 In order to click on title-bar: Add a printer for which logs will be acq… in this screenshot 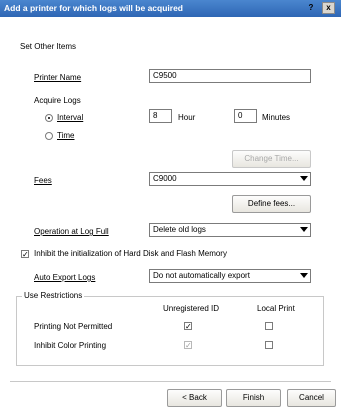, I will do `click(170, 8)`.